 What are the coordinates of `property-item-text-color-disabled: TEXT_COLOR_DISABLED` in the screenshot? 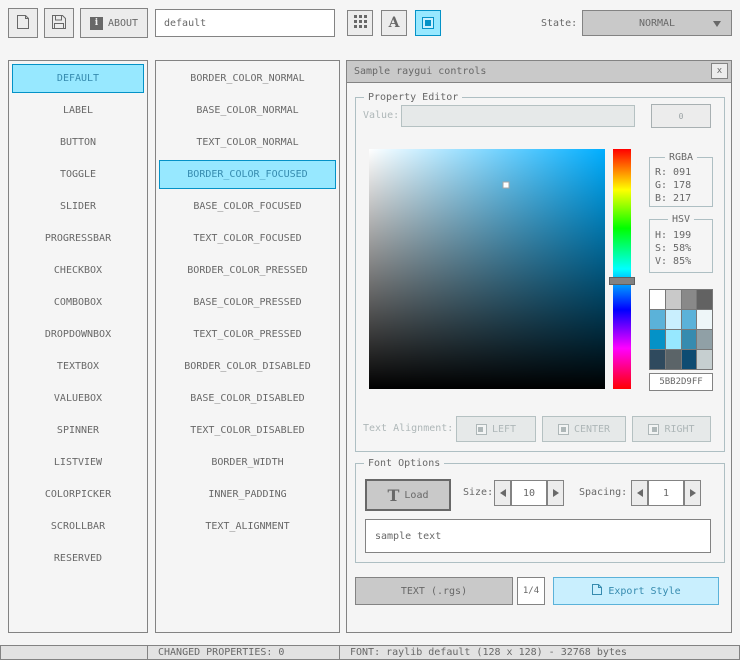 It's located at (247, 430).